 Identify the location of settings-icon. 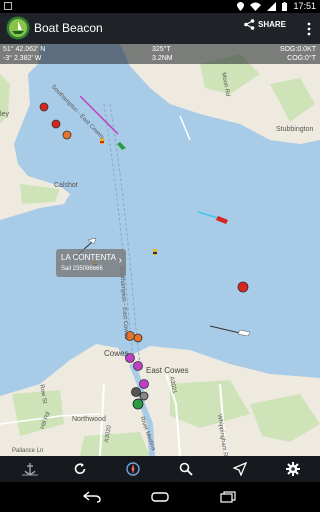
(293, 469).